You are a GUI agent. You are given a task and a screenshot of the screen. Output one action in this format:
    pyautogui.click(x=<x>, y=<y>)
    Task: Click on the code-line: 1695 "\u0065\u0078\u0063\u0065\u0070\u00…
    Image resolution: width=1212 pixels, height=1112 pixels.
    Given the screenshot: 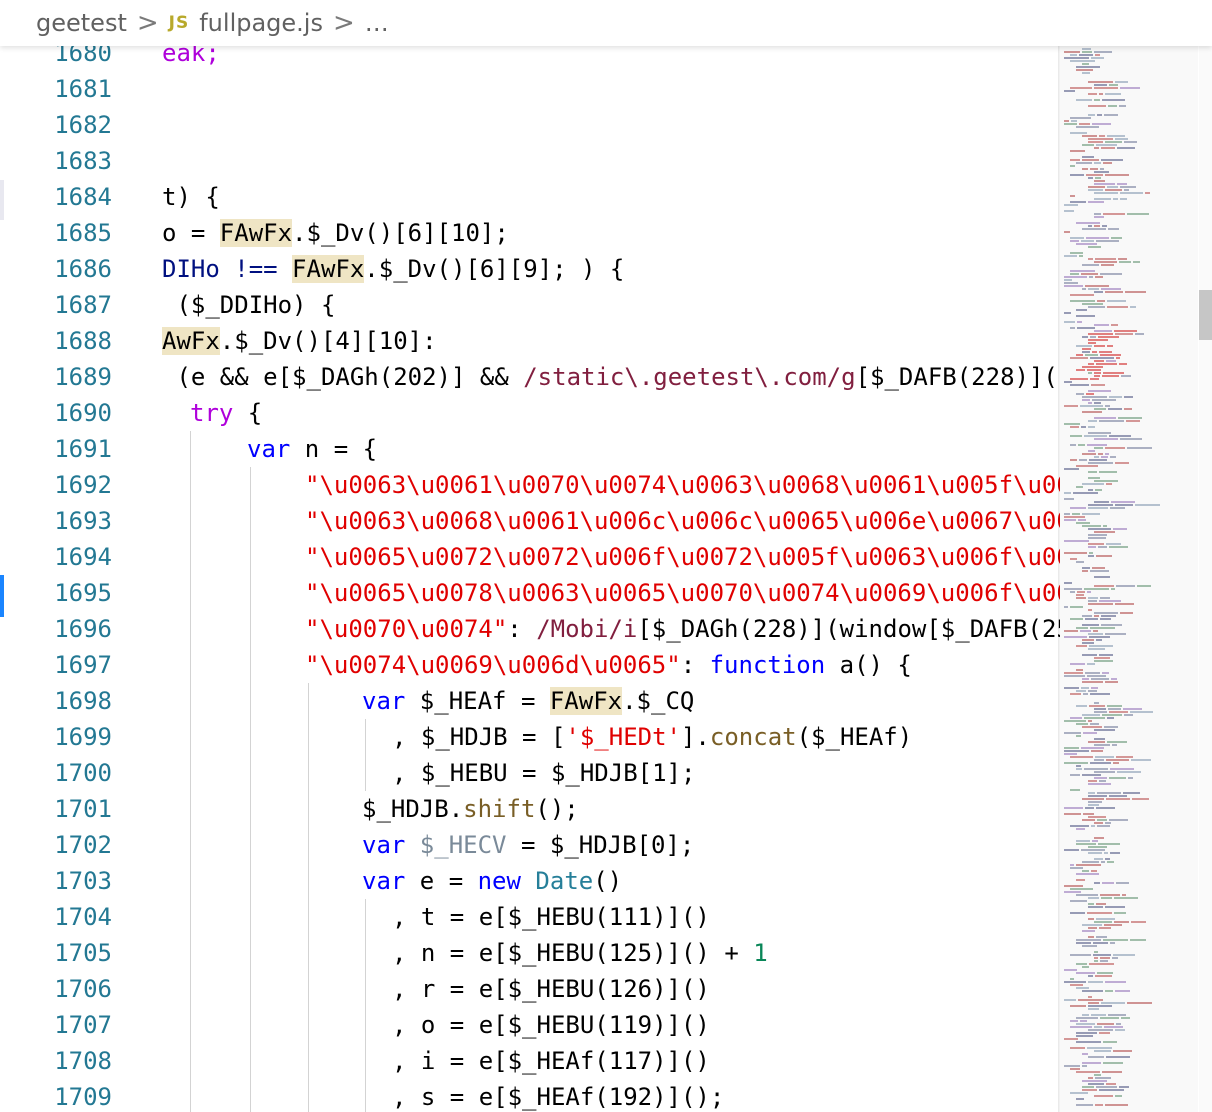 What is the action you would take?
    pyautogui.click(x=530, y=593)
    